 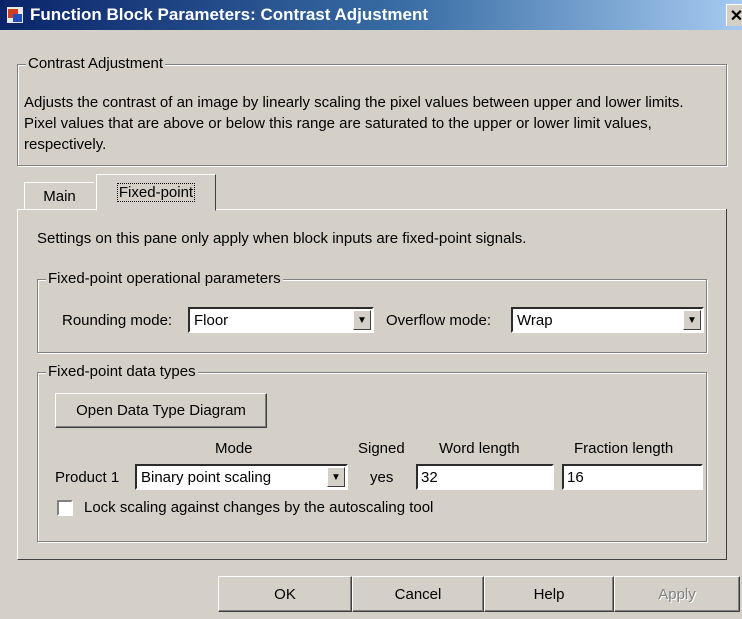 What do you see at coordinates (65, 508) in the screenshot?
I see `lock-scaling-checkbox` at bounding box center [65, 508].